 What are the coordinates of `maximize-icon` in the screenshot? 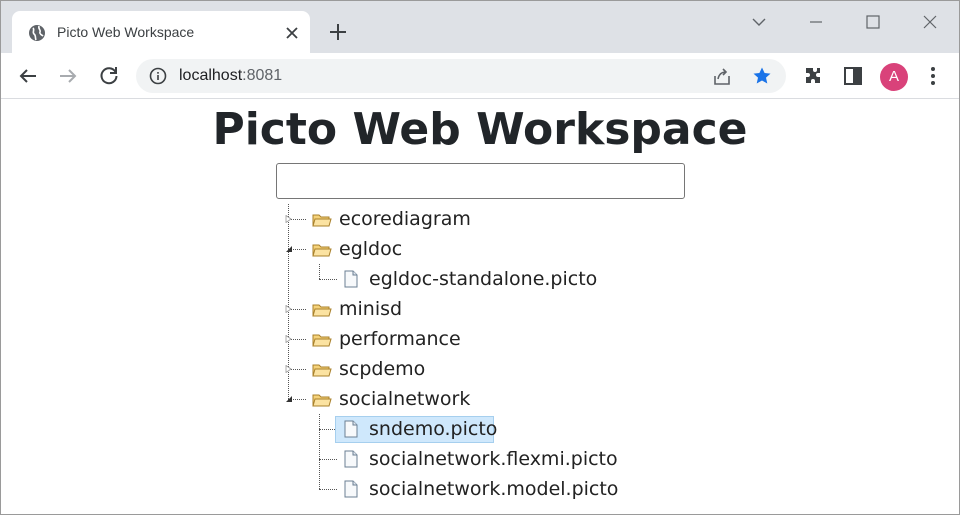 It's located at (873, 22).